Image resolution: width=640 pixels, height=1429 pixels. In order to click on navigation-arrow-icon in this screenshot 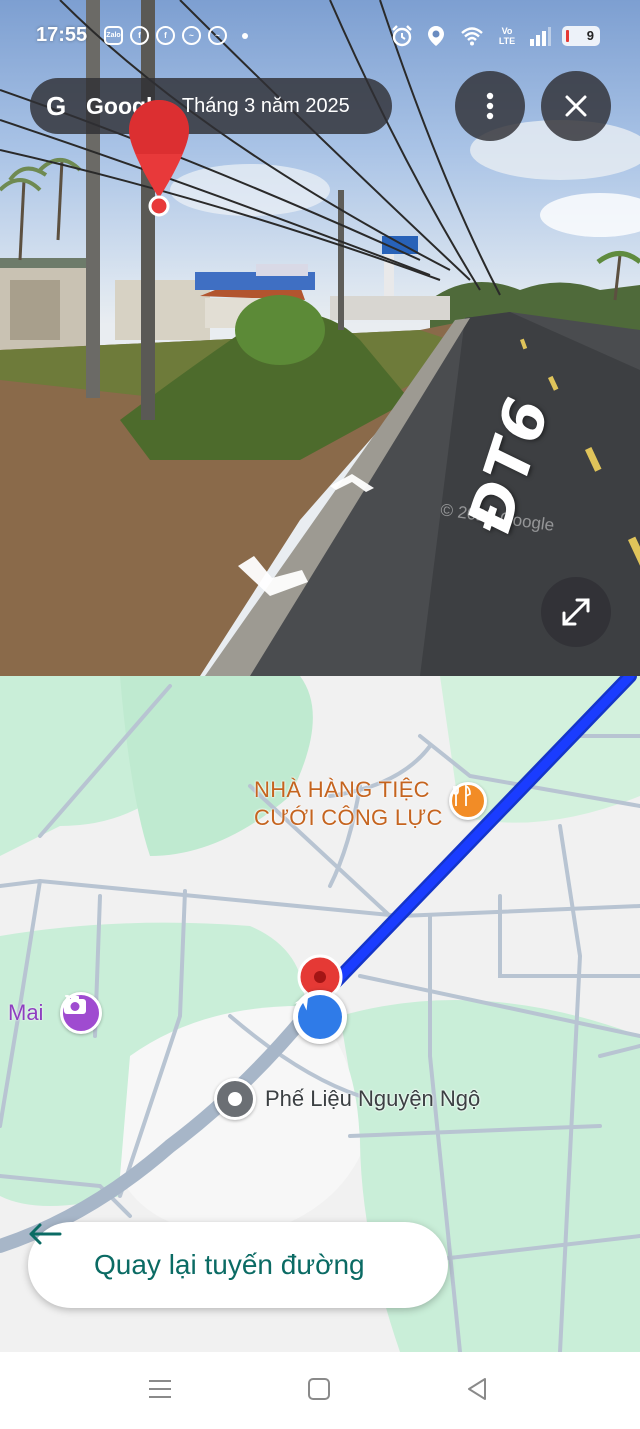, I will do `click(318, 1016)`.